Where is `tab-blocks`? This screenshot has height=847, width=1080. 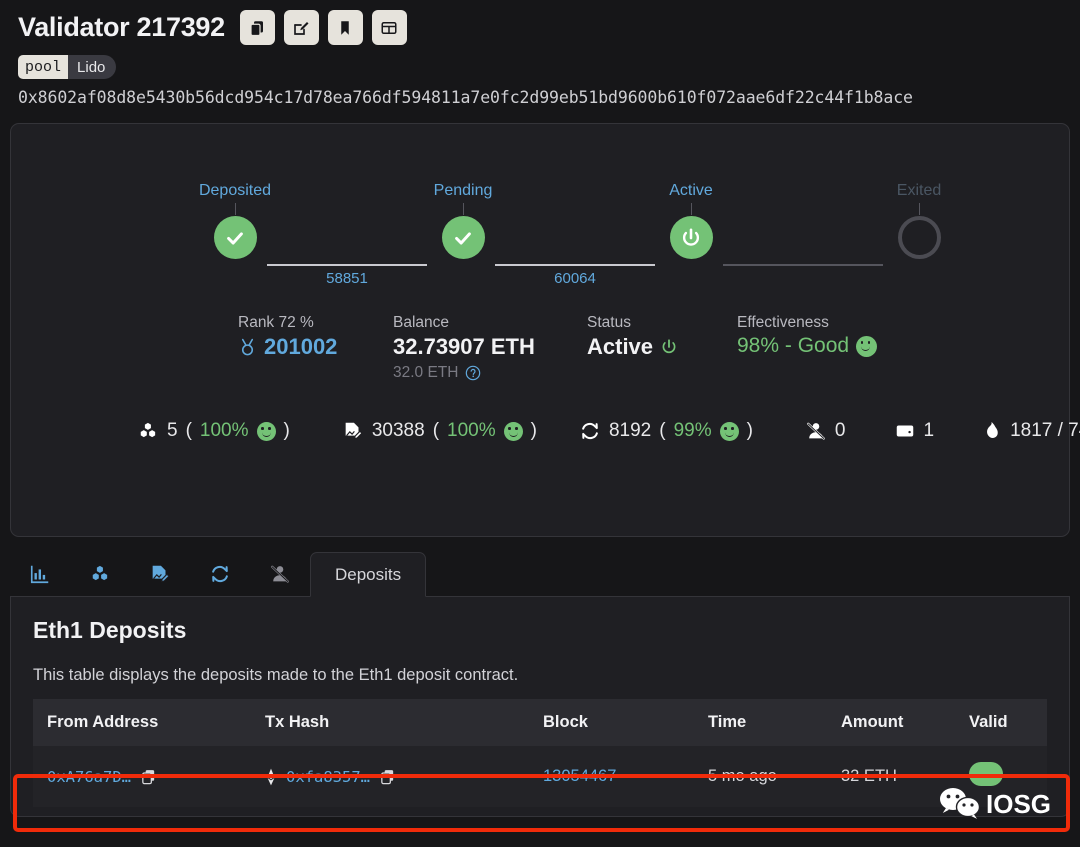
tab-blocks is located at coordinates (100, 573).